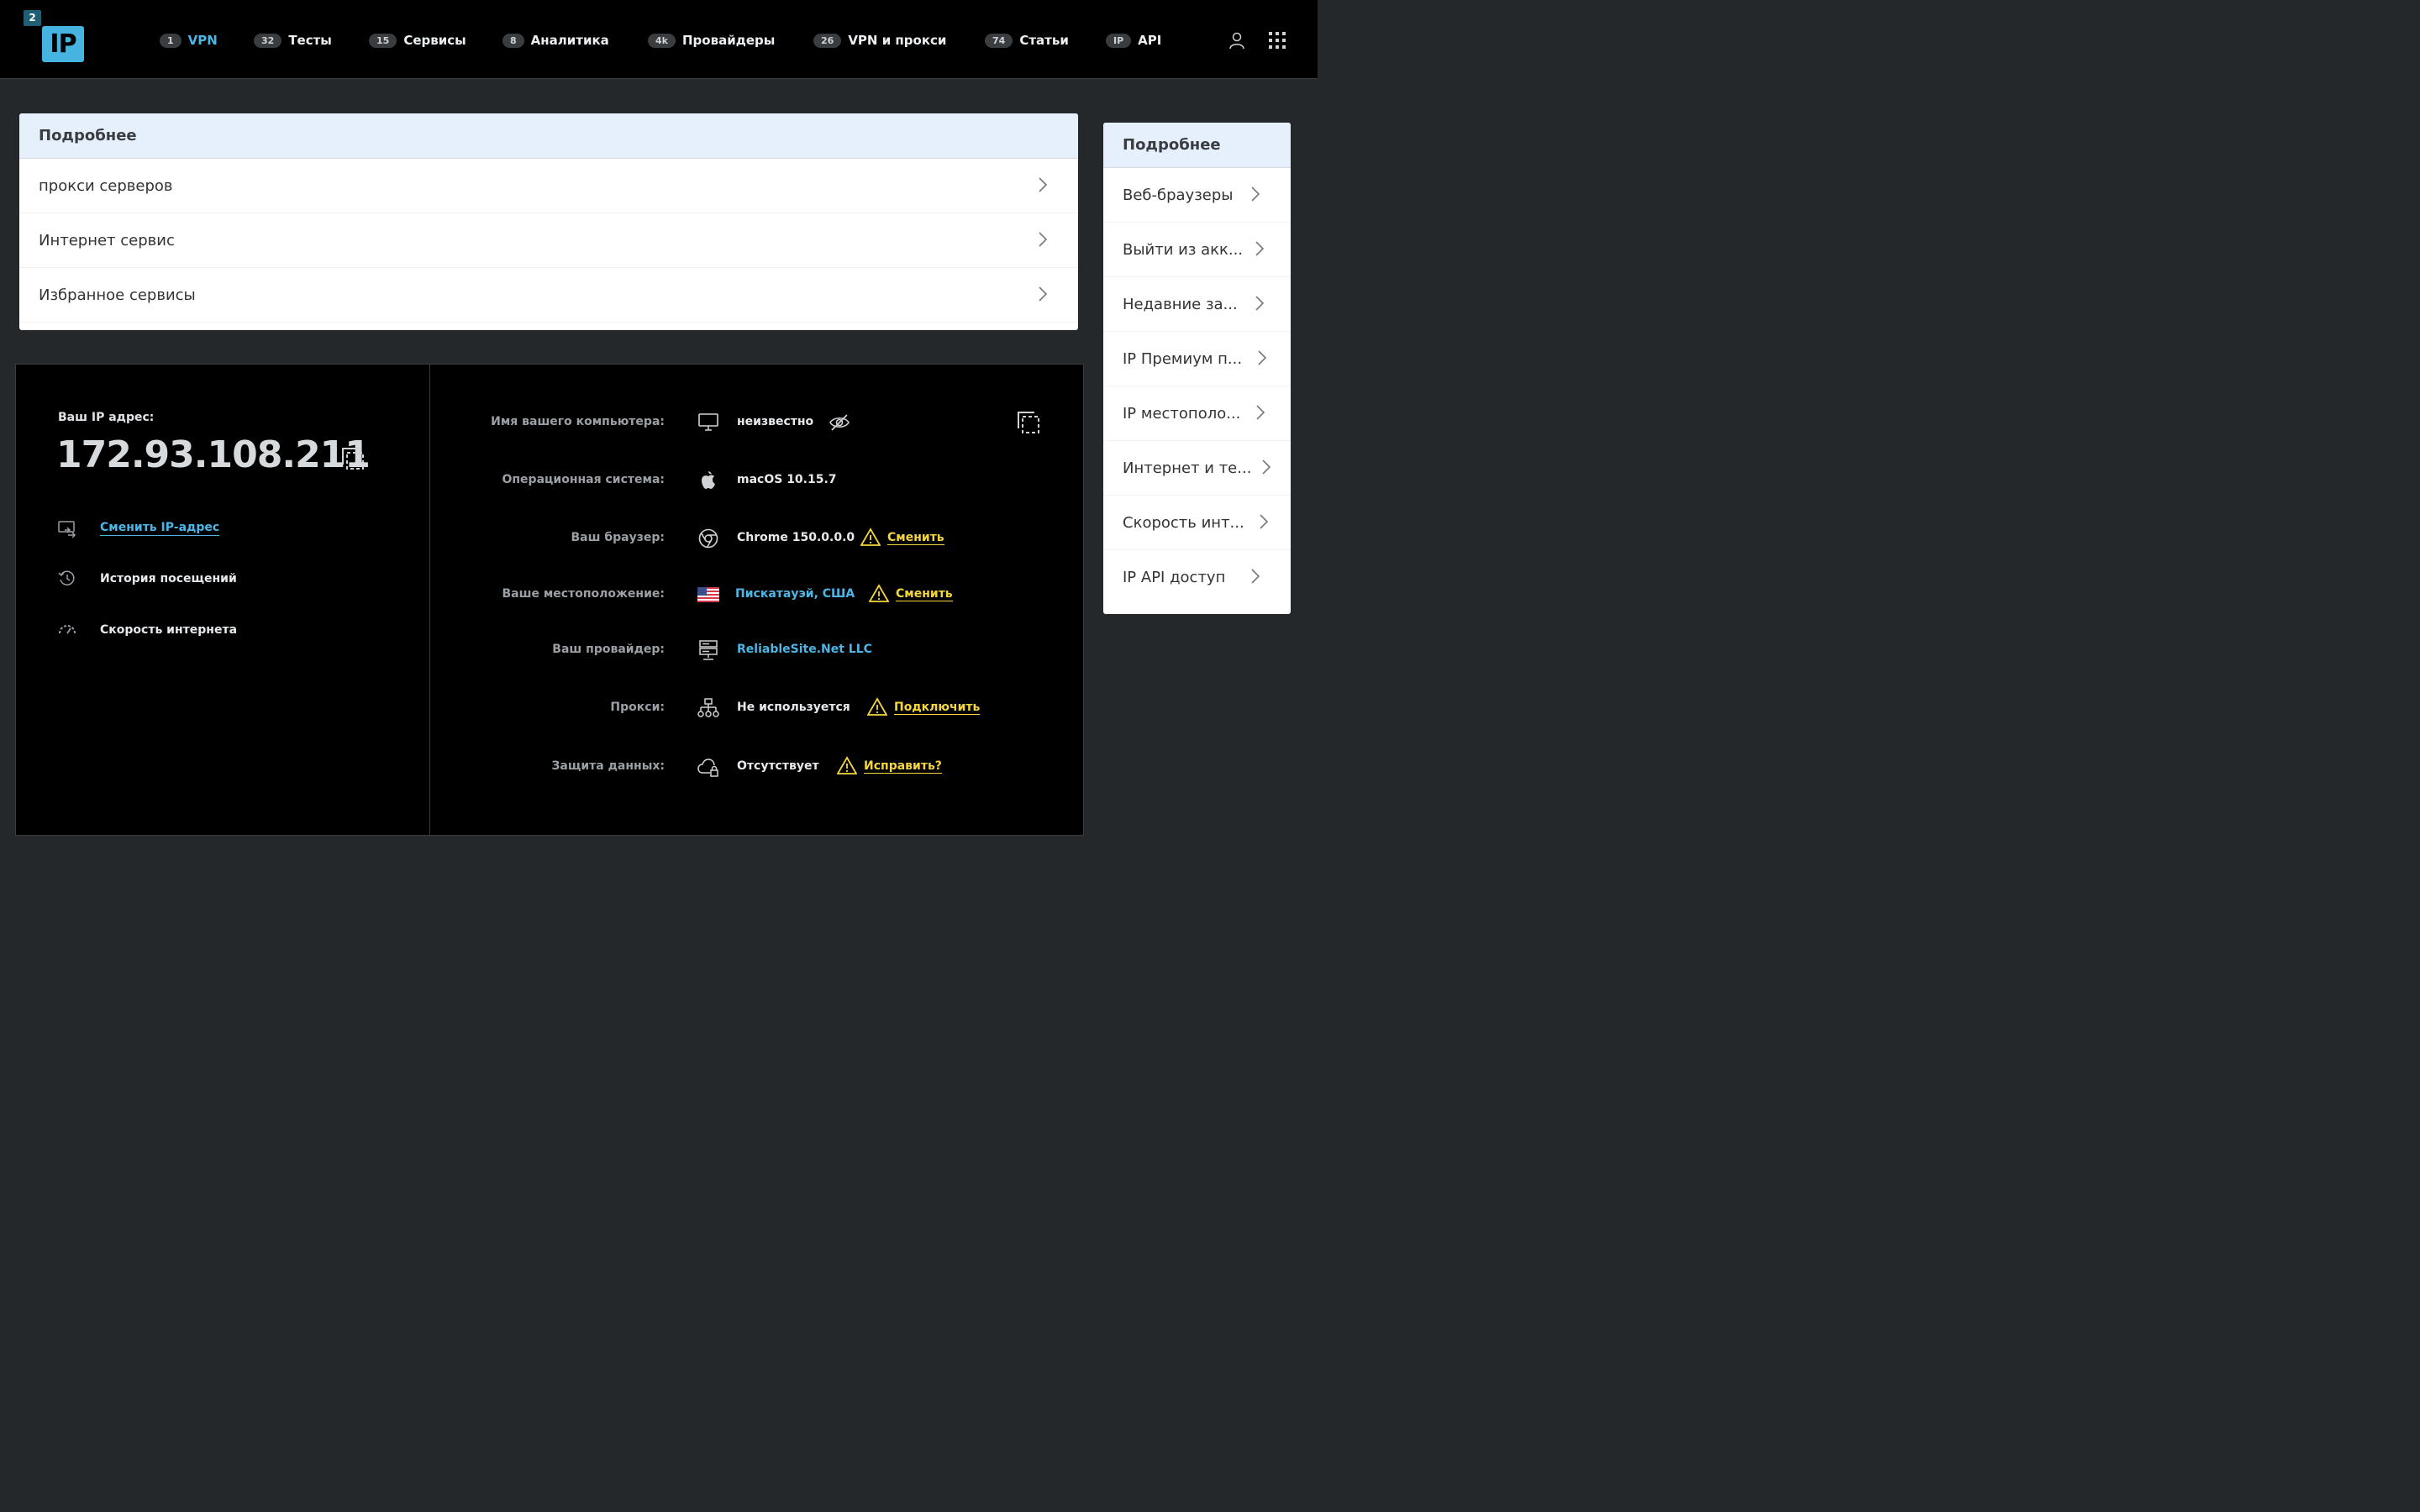 The image size is (2420, 1512). I want to click on protection-value: Отсутствует, so click(778, 766).